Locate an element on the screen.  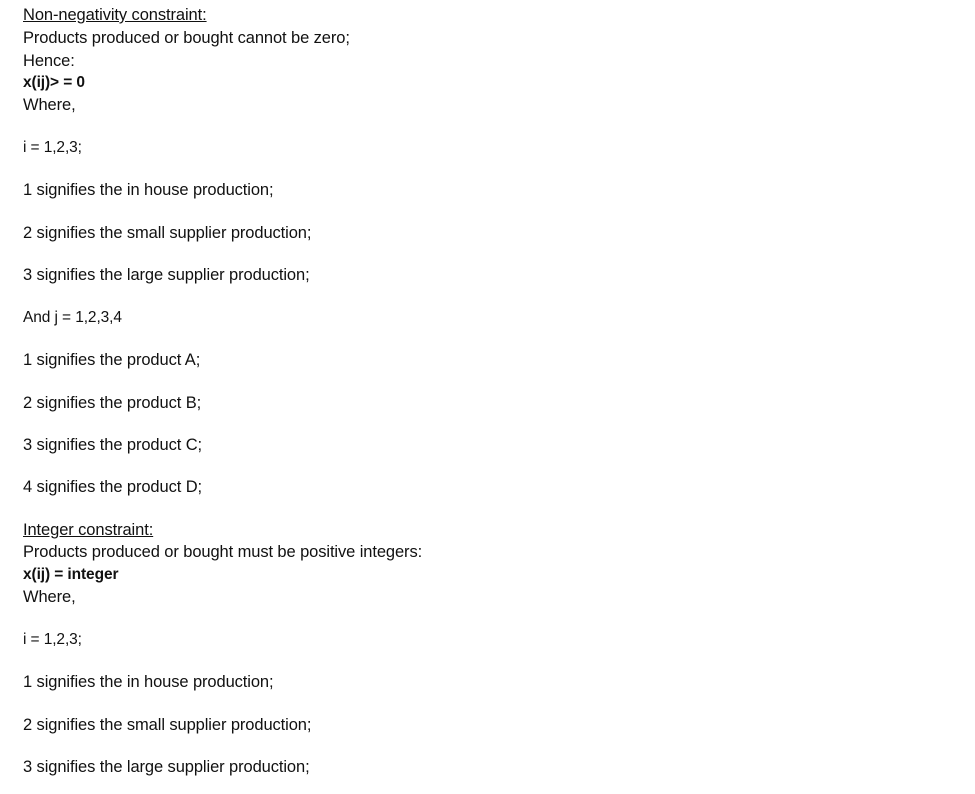
nonneg-where: Where, is located at coordinates (49, 105).